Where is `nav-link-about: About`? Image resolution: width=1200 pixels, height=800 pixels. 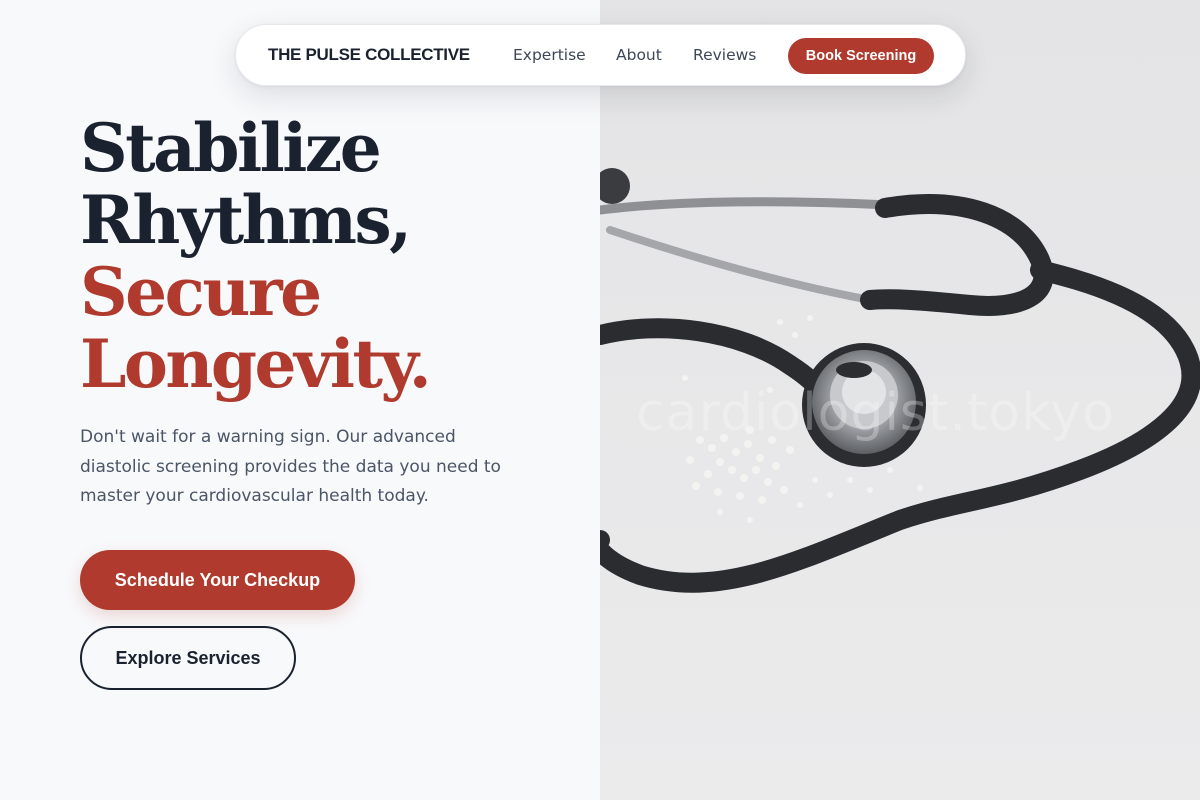 nav-link-about: About is located at coordinates (639, 55).